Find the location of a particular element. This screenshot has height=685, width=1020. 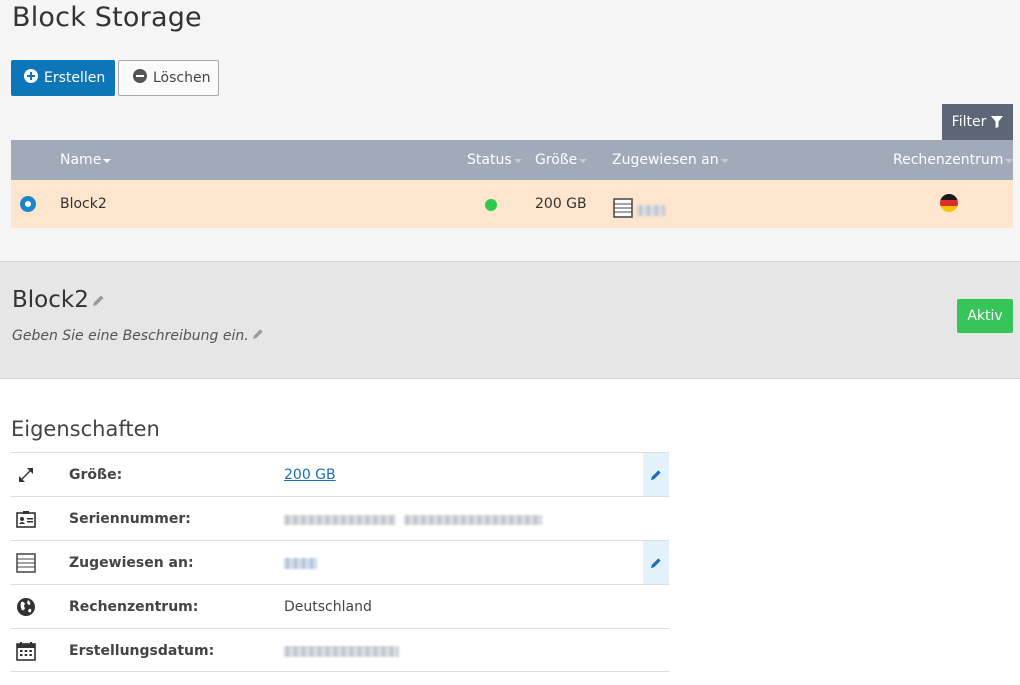

property-row-serial: Seriennummer: is located at coordinates (340, 518).